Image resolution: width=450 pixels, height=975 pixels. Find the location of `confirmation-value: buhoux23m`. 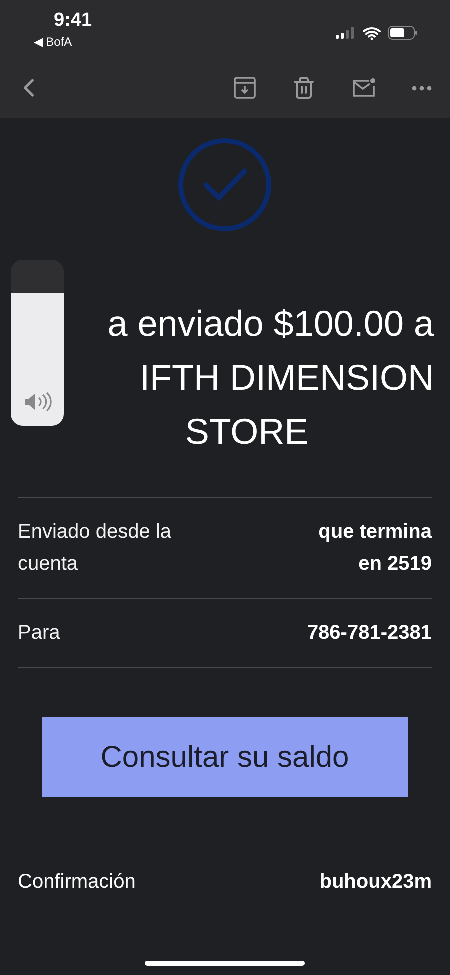

confirmation-value: buhoux23m is located at coordinates (376, 882).